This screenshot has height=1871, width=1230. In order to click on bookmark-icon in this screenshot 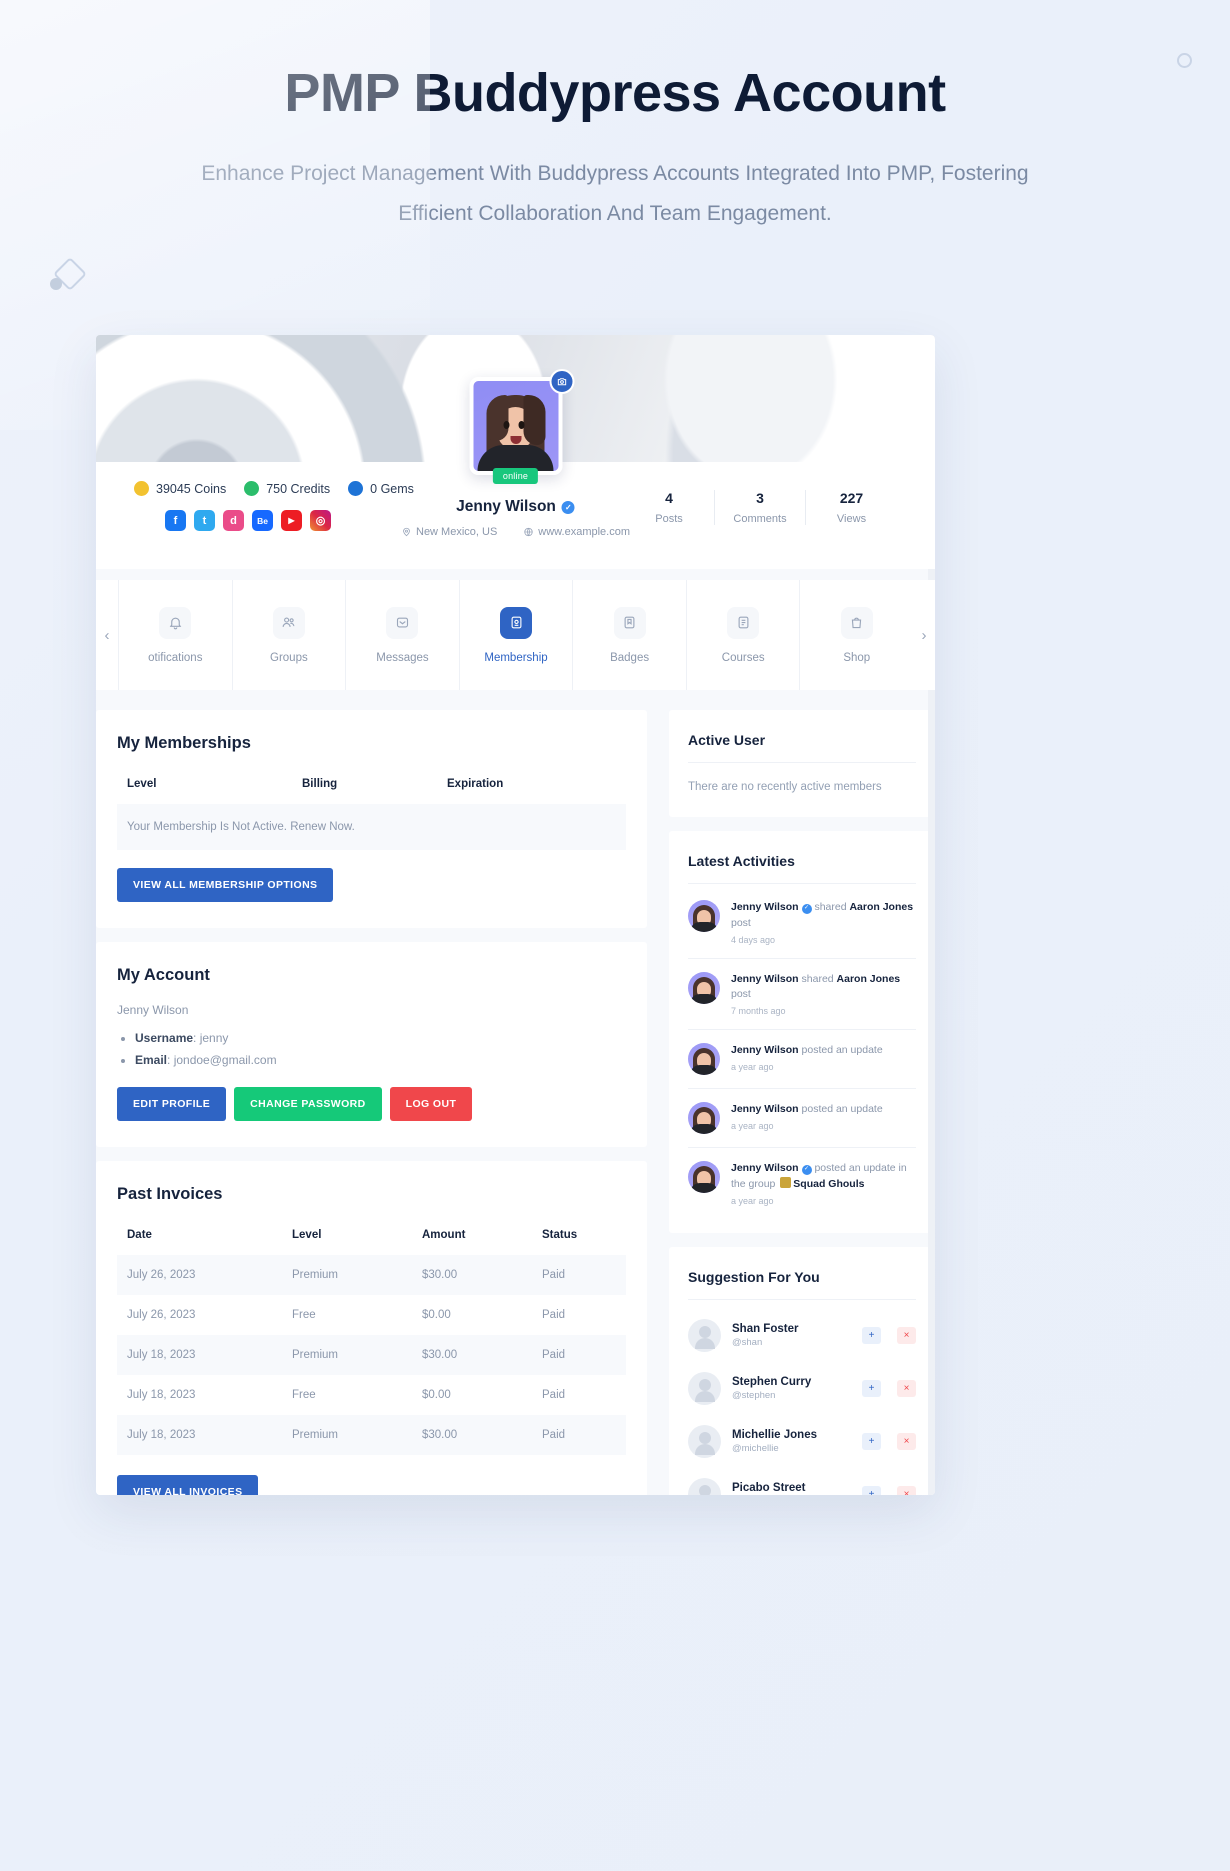, I will do `click(629, 622)`.